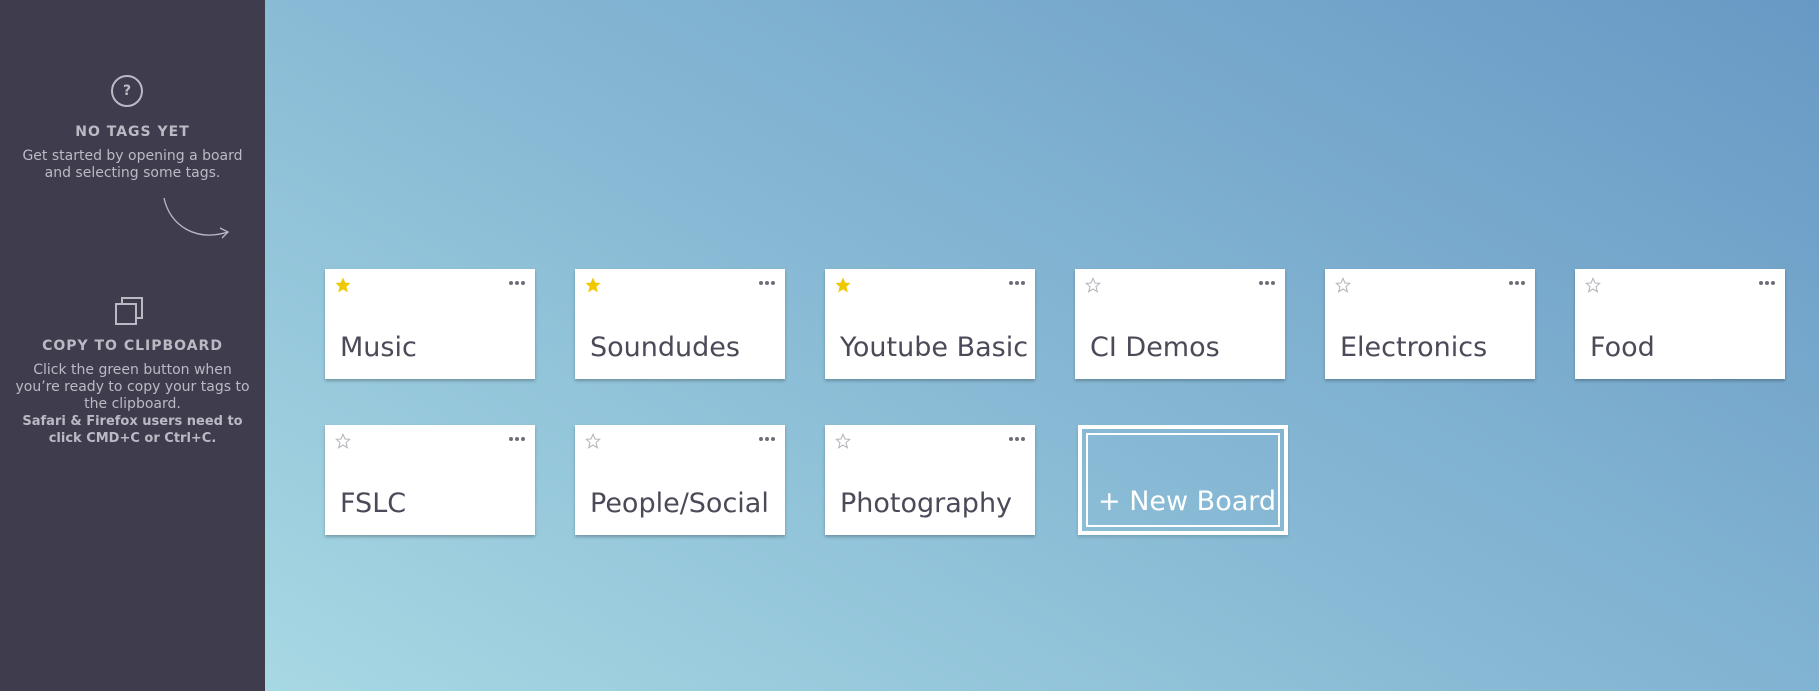 This screenshot has width=1819, height=691. What do you see at coordinates (132, 387) in the screenshot?
I see `clipboard-desc-line2: you’re ready to copy your tags to` at bounding box center [132, 387].